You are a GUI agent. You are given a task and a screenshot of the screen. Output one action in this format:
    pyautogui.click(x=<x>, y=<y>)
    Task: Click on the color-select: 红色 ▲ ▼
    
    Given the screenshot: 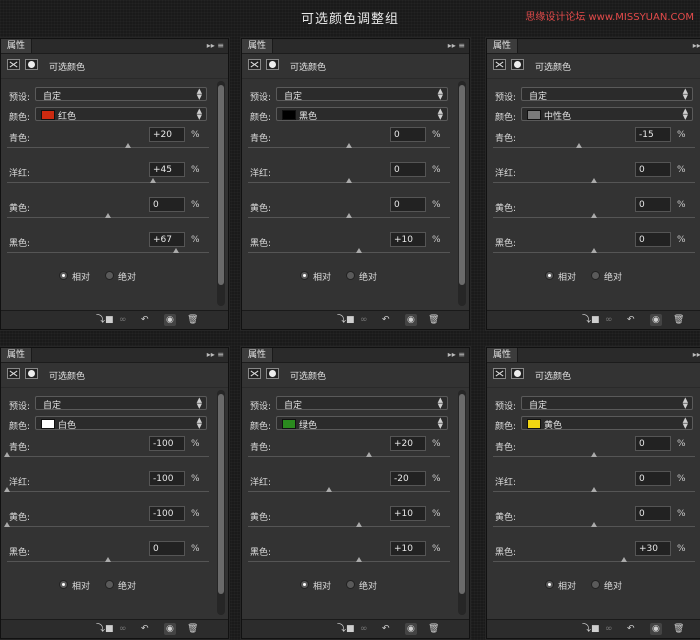 What is the action you would take?
    pyautogui.click(x=121, y=114)
    